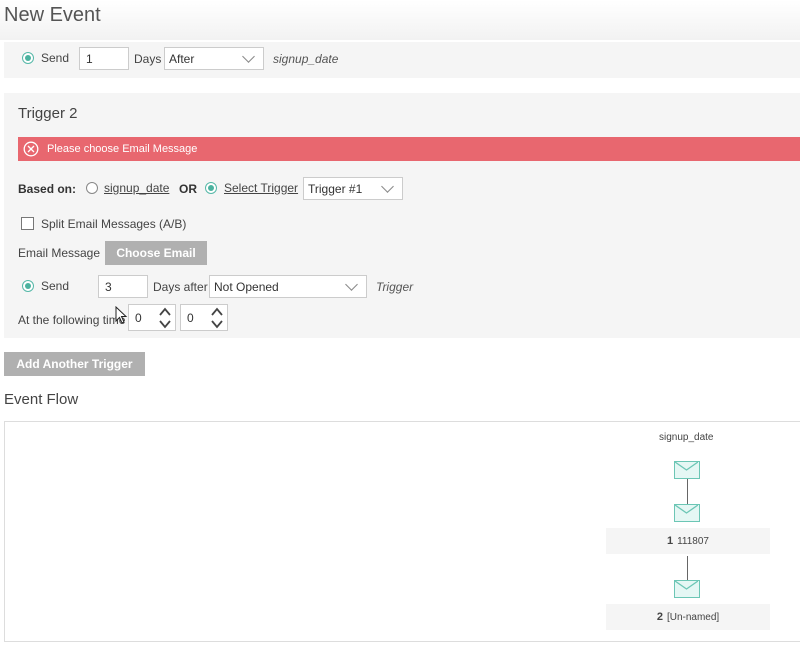 Image resolution: width=800 pixels, height=663 pixels. What do you see at coordinates (59, 253) in the screenshot?
I see `email-message-label: Email Message` at bounding box center [59, 253].